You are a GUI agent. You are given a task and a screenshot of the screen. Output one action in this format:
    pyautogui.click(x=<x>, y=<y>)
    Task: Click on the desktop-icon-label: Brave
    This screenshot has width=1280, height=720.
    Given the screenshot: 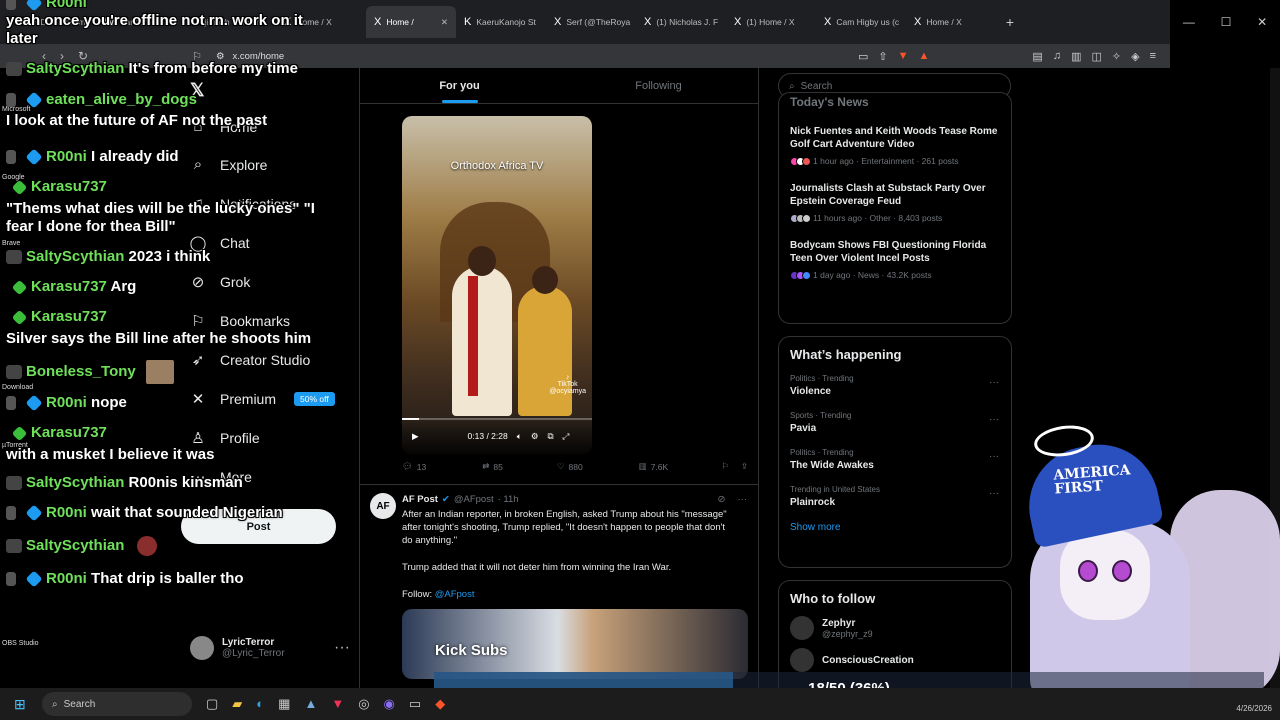 What is the action you would take?
    pyautogui.click(x=11, y=243)
    